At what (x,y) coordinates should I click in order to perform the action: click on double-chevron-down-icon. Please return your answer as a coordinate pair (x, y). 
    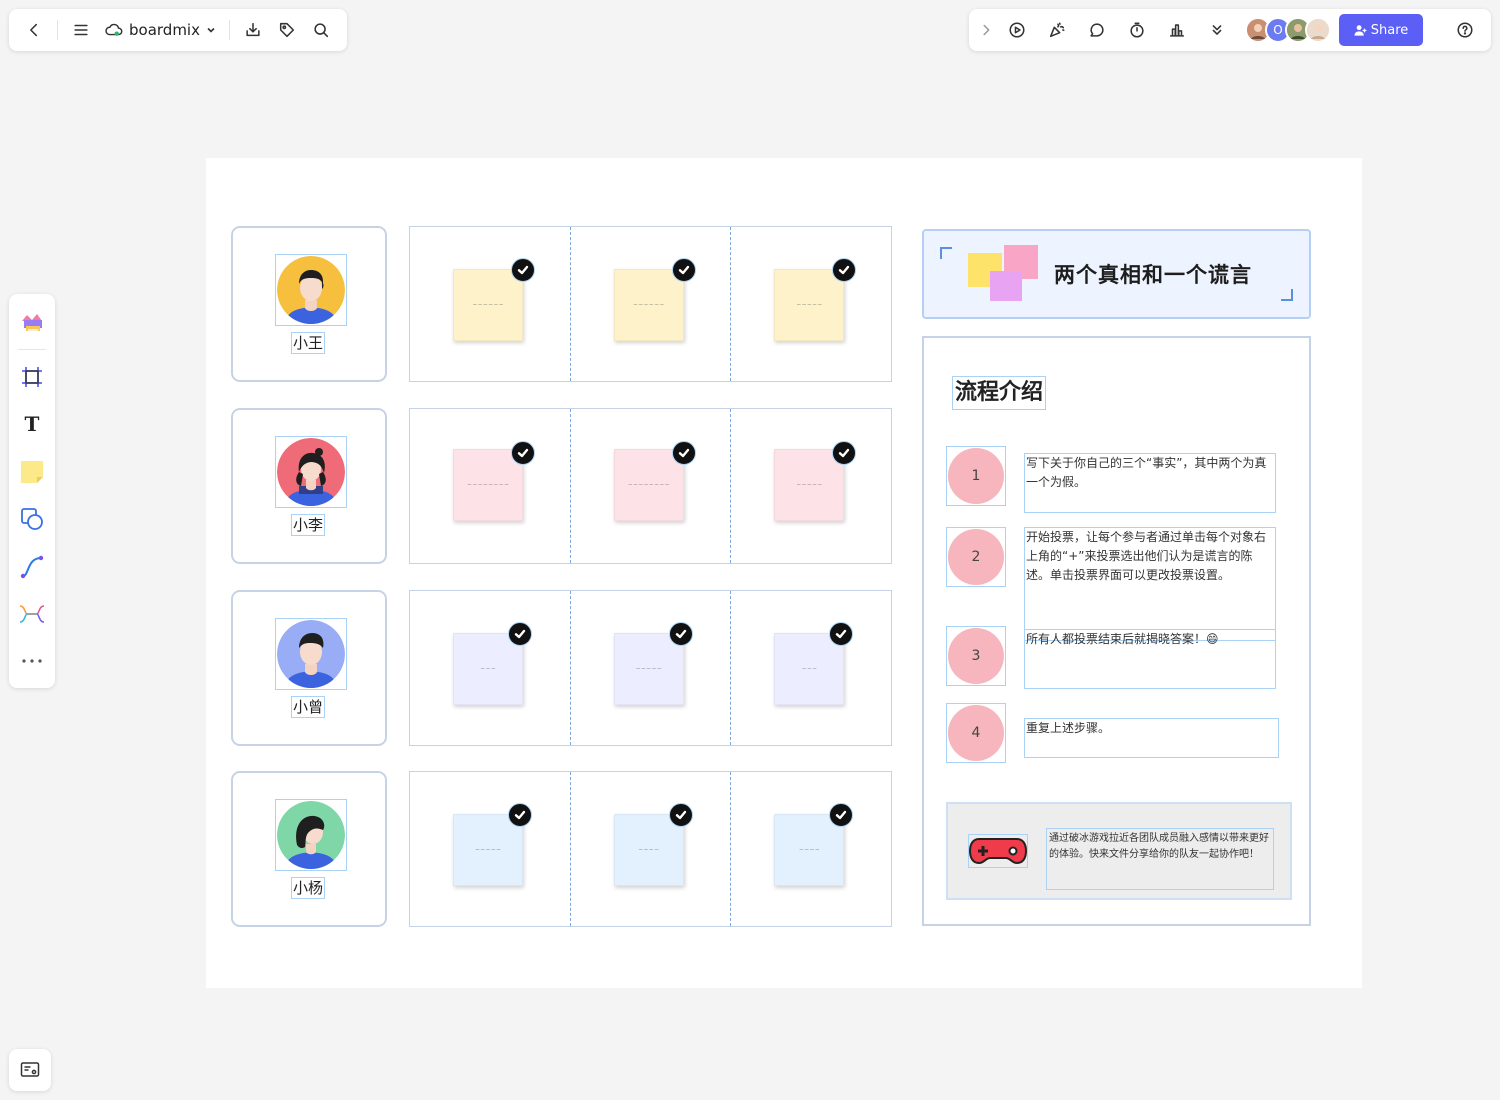
    Looking at the image, I should click on (1217, 30).